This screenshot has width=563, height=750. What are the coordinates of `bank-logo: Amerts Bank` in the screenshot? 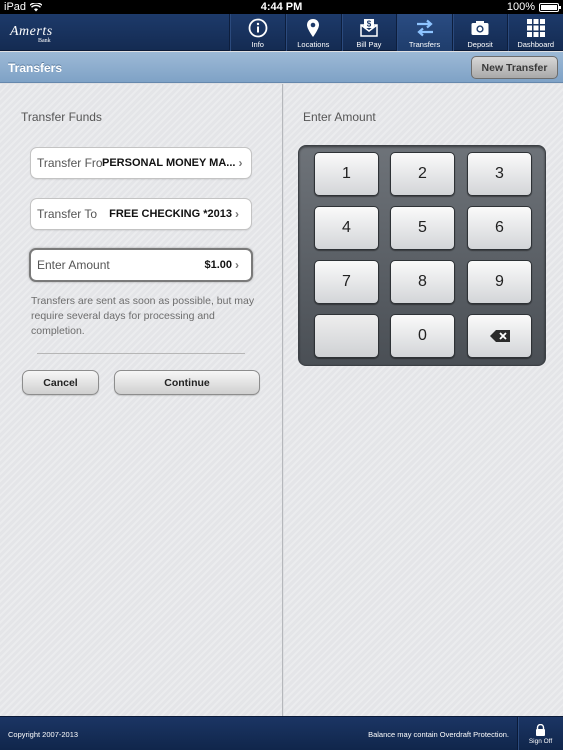 It's located at (31, 33).